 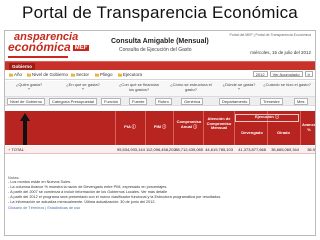 I want to click on spacer, so click(x=160, y=165).